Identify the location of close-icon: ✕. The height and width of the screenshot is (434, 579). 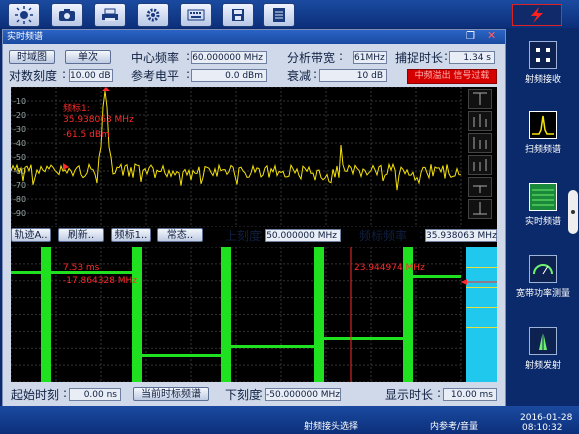
(491, 36).